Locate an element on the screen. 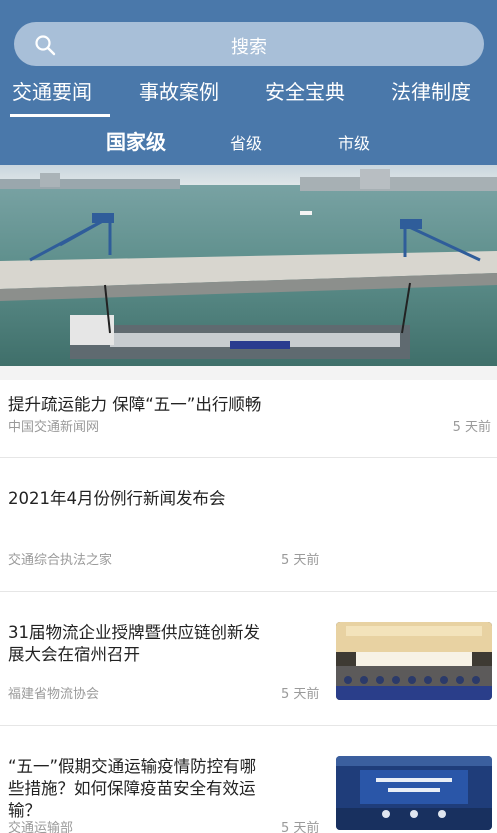 The height and width of the screenshot is (833, 497). press-conference-photo is located at coordinates (414, 793).